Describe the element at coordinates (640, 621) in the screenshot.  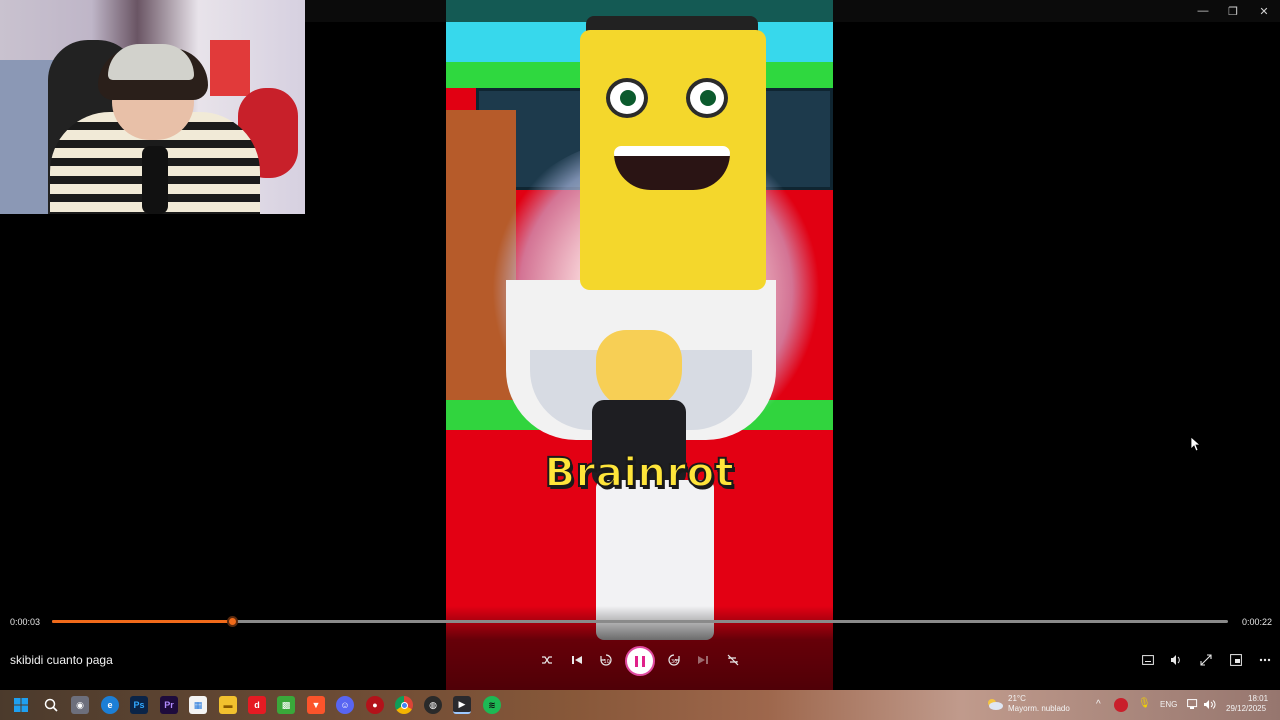
I see `seek-bar` at that location.